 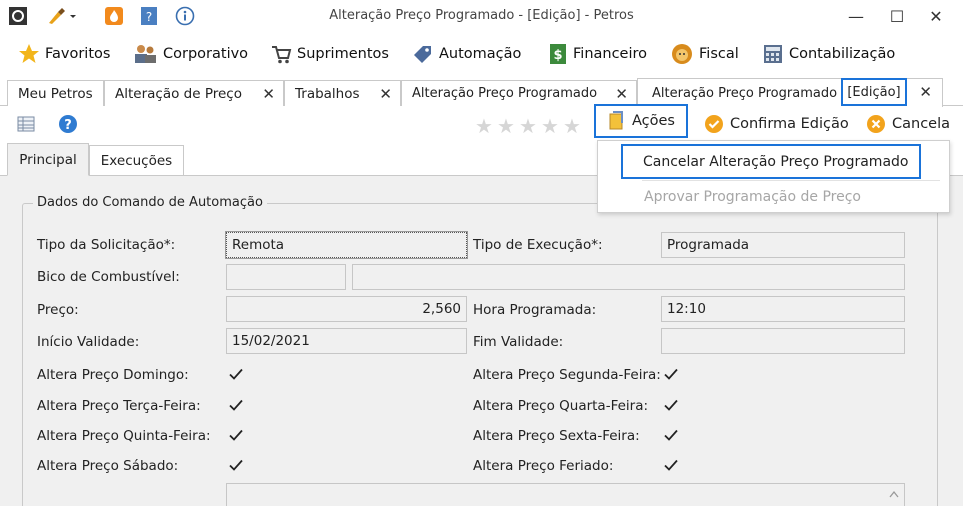 What do you see at coordinates (346, 341) in the screenshot?
I see `inicio-field: 15/02/2021` at bounding box center [346, 341].